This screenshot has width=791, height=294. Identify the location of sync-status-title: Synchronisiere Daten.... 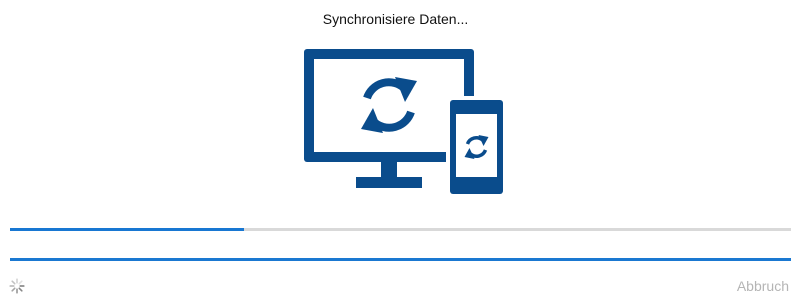
(395, 19).